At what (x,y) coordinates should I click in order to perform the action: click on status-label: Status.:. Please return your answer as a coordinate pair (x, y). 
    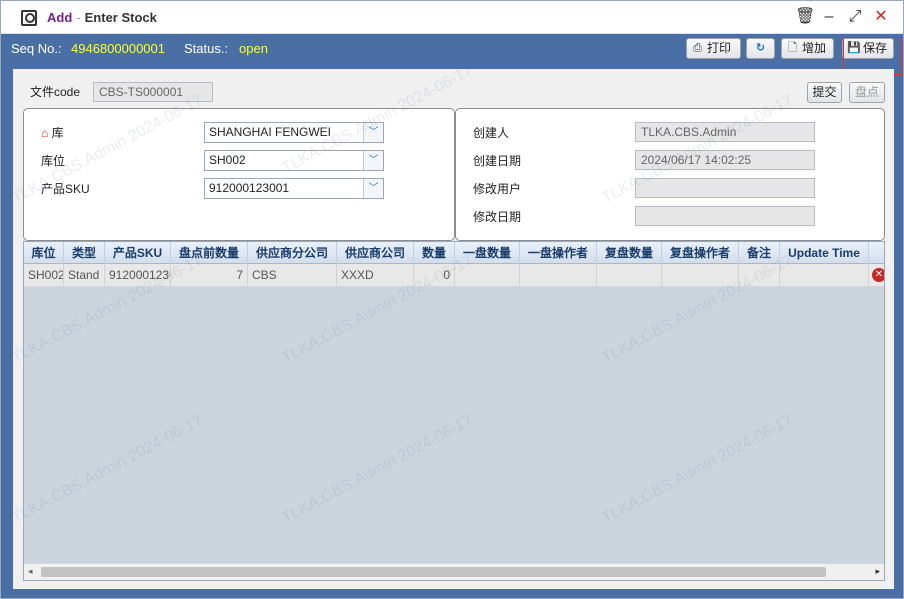
    Looking at the image, I should click on (206, 48).